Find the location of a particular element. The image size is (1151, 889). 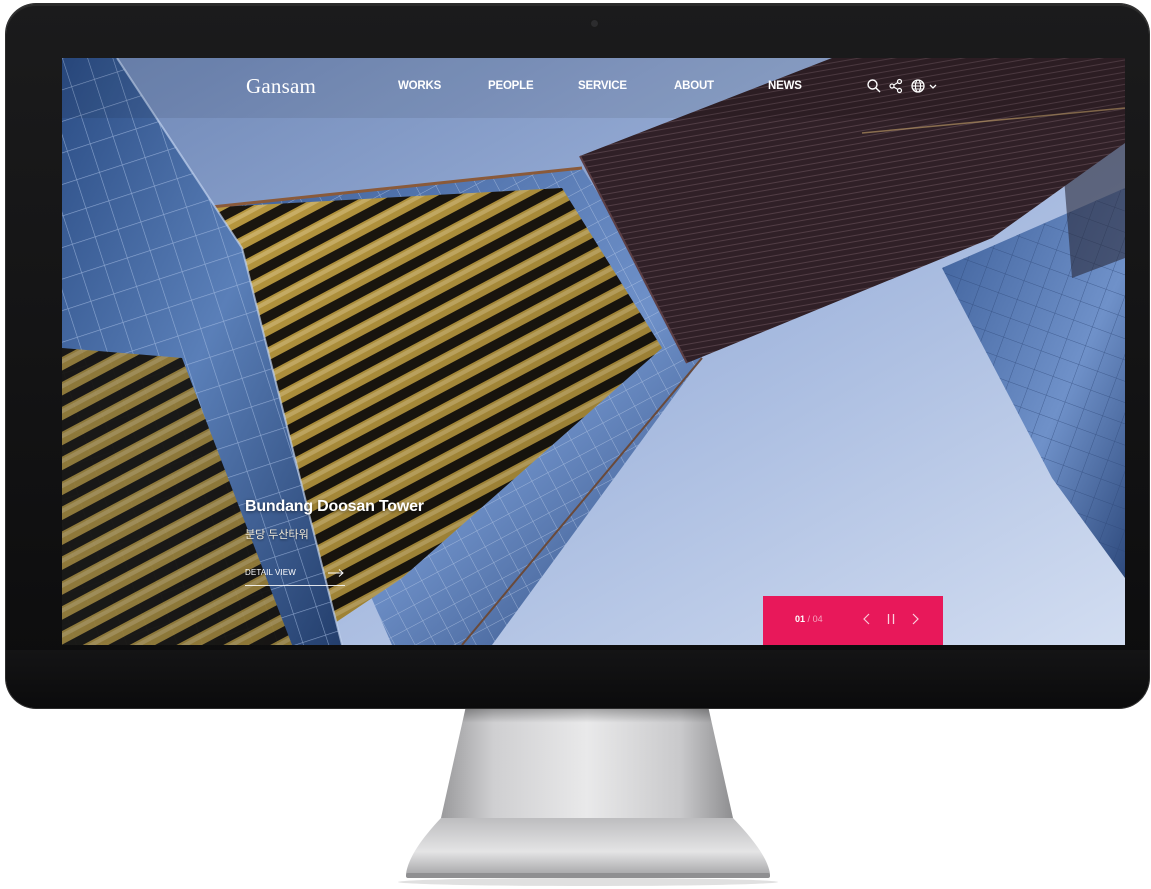

slide-counter: 01 / 04 is located at coordinates (809, 619).